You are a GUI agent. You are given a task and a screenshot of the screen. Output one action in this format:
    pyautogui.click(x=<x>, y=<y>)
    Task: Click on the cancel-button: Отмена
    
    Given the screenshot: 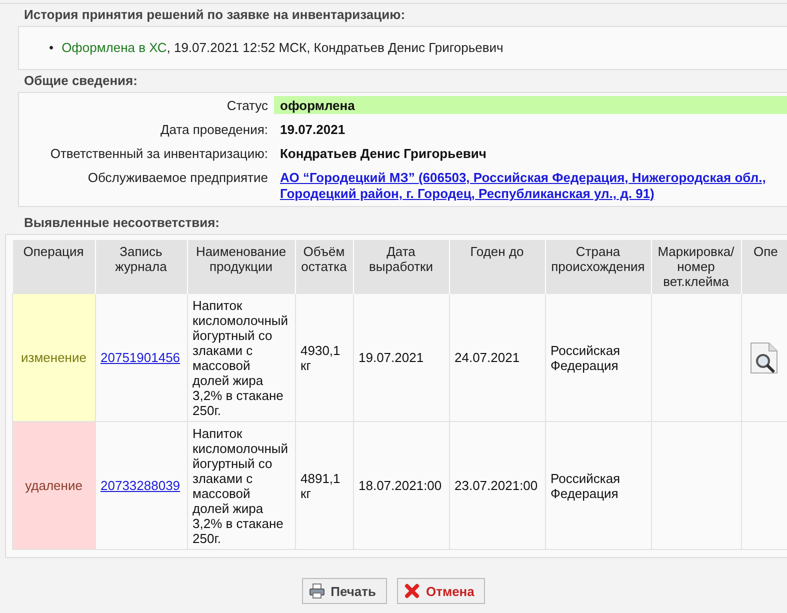 What is the action you would take?
    pyautogui.click(x=441, y=591)
    